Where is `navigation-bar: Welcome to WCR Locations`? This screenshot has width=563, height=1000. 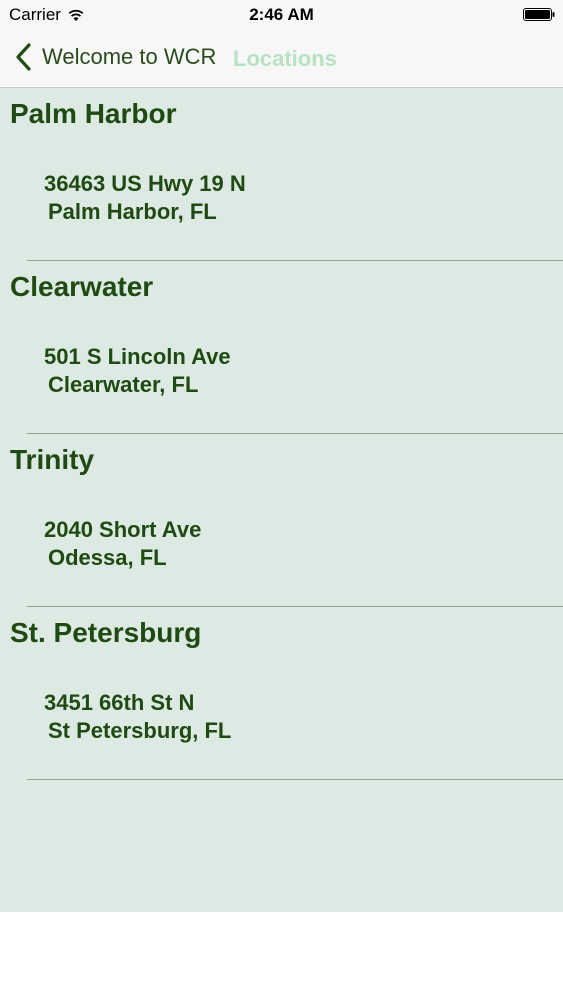 navigation-bar: Welcome to WCR Locations is located at coordinates (281, 59).